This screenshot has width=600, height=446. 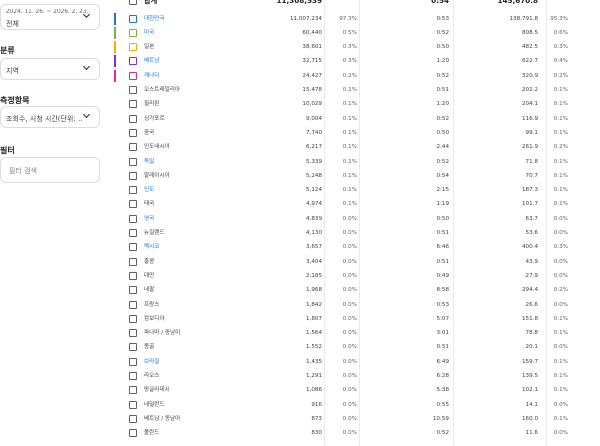 What do you see at coordinates (313, 333) in the screenshot?
I see `views-value: 1,564` at bounding box center [313, 333].